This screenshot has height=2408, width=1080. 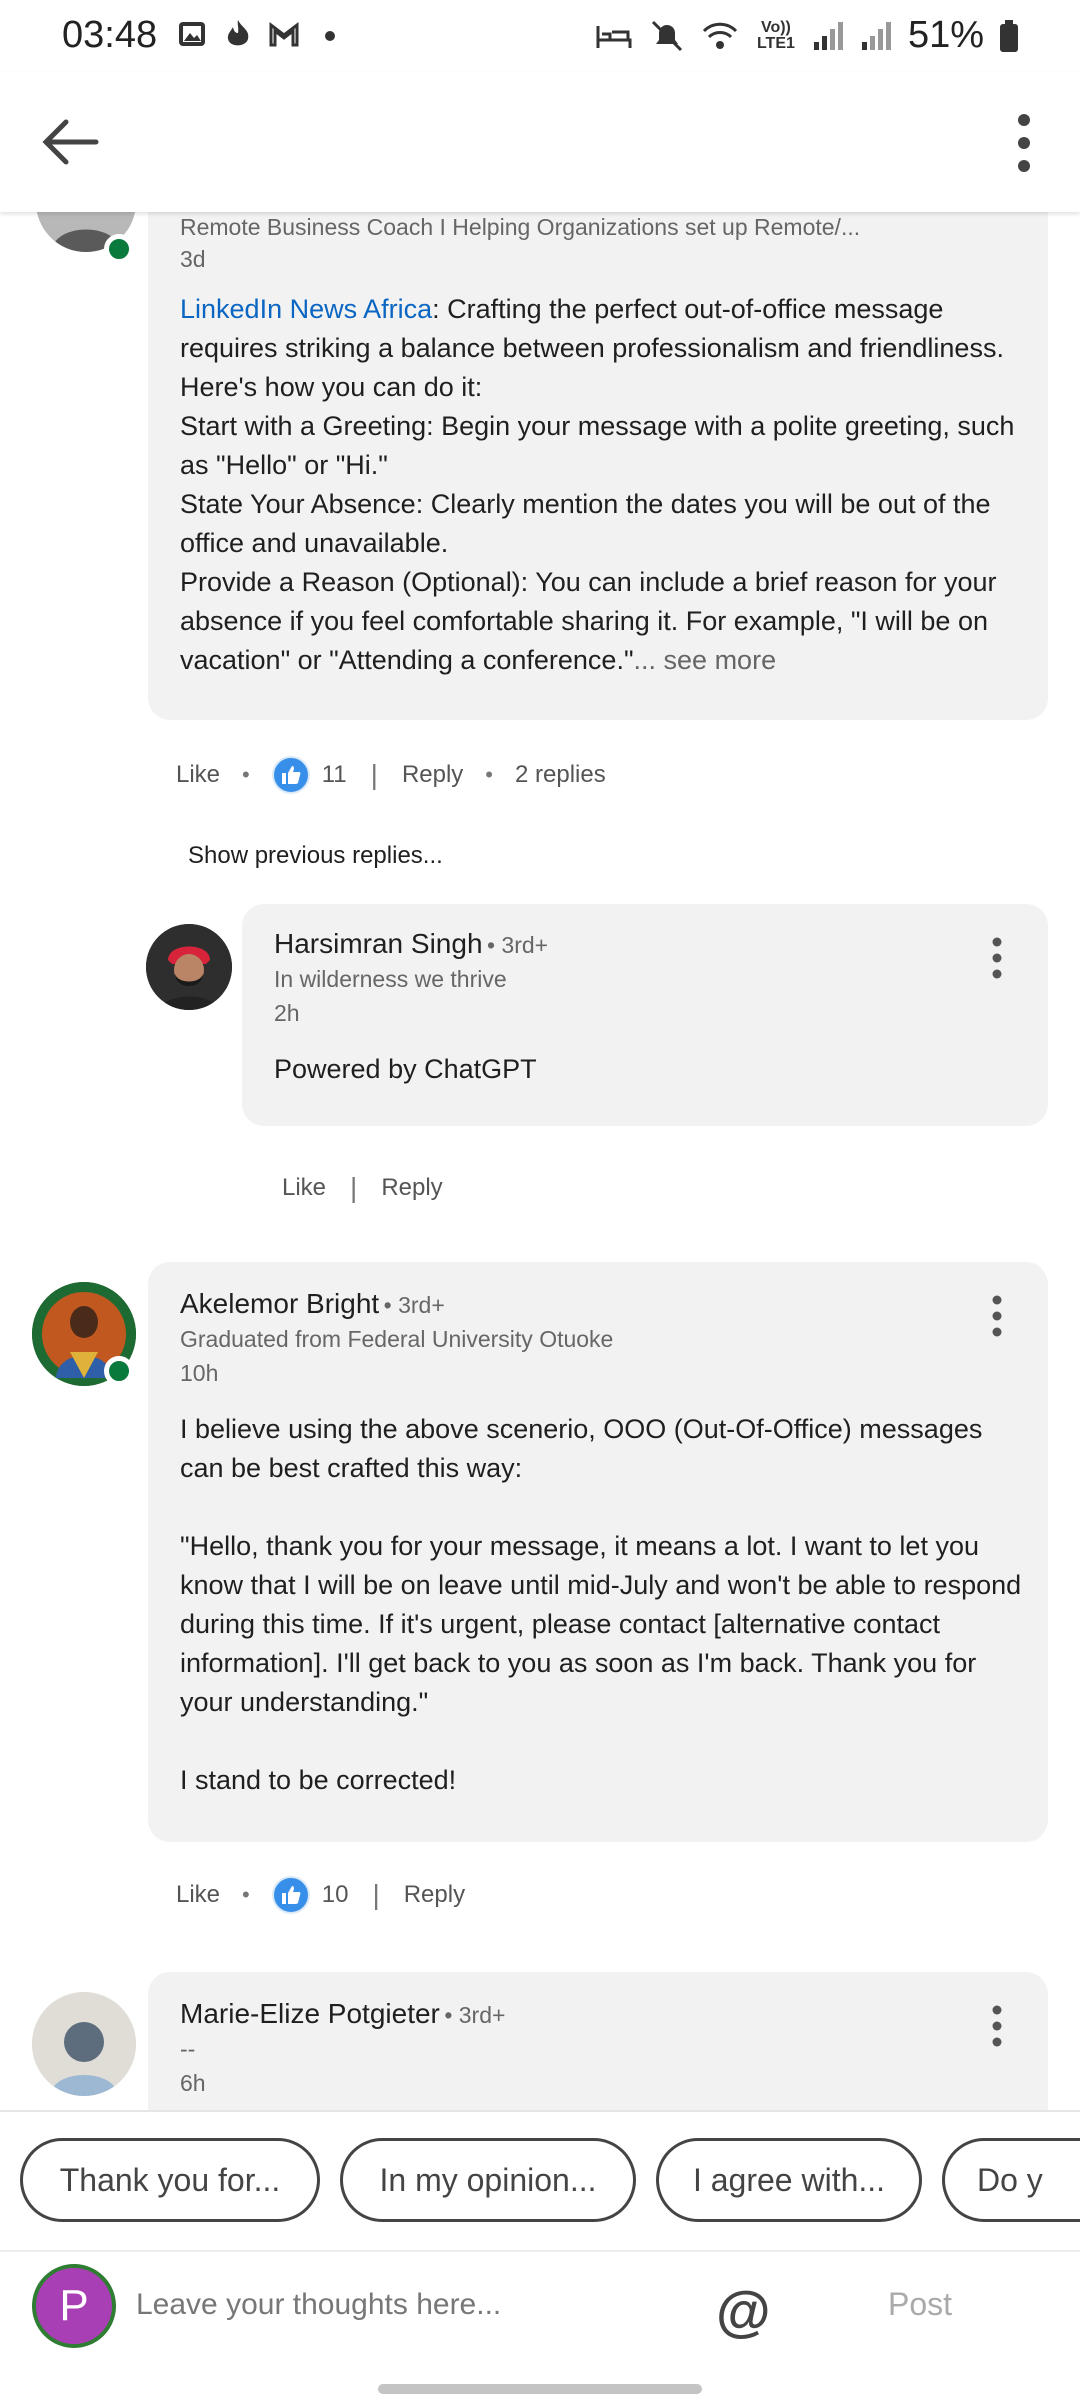 I want to click on signal-2-icon, so click(x=876, y=35).